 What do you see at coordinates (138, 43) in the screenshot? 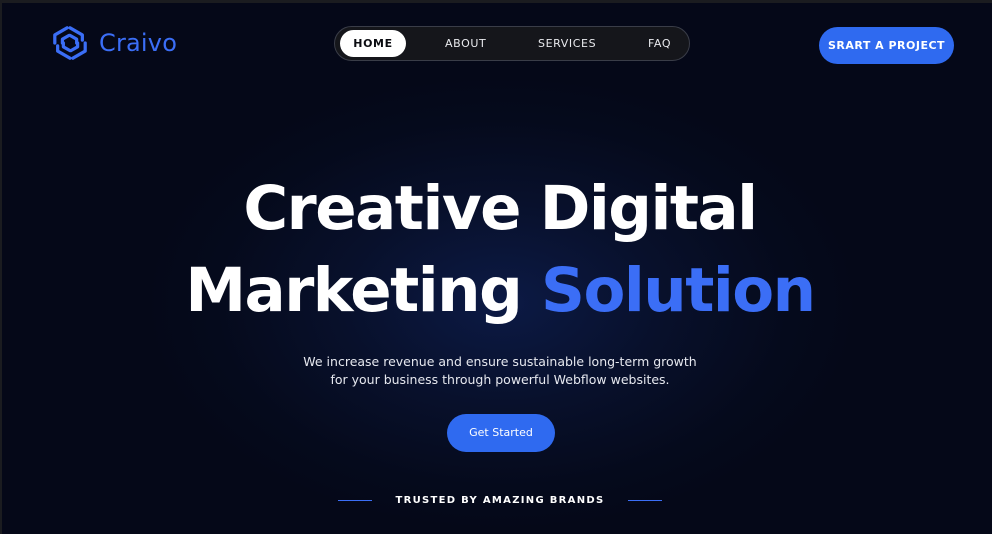
I see `brand-name: Craivo` at bounding box center [138, 43].